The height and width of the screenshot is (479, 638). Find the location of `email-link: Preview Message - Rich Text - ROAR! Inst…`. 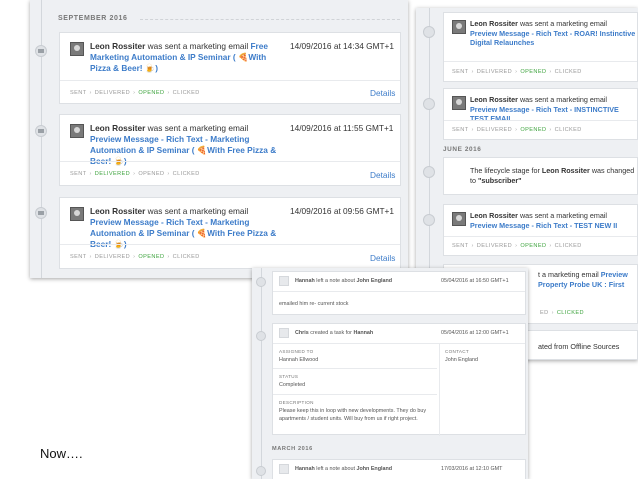

email-link: Preview Message - Rich Text - ROAR! Inst… is located at coordinates (552, 38).